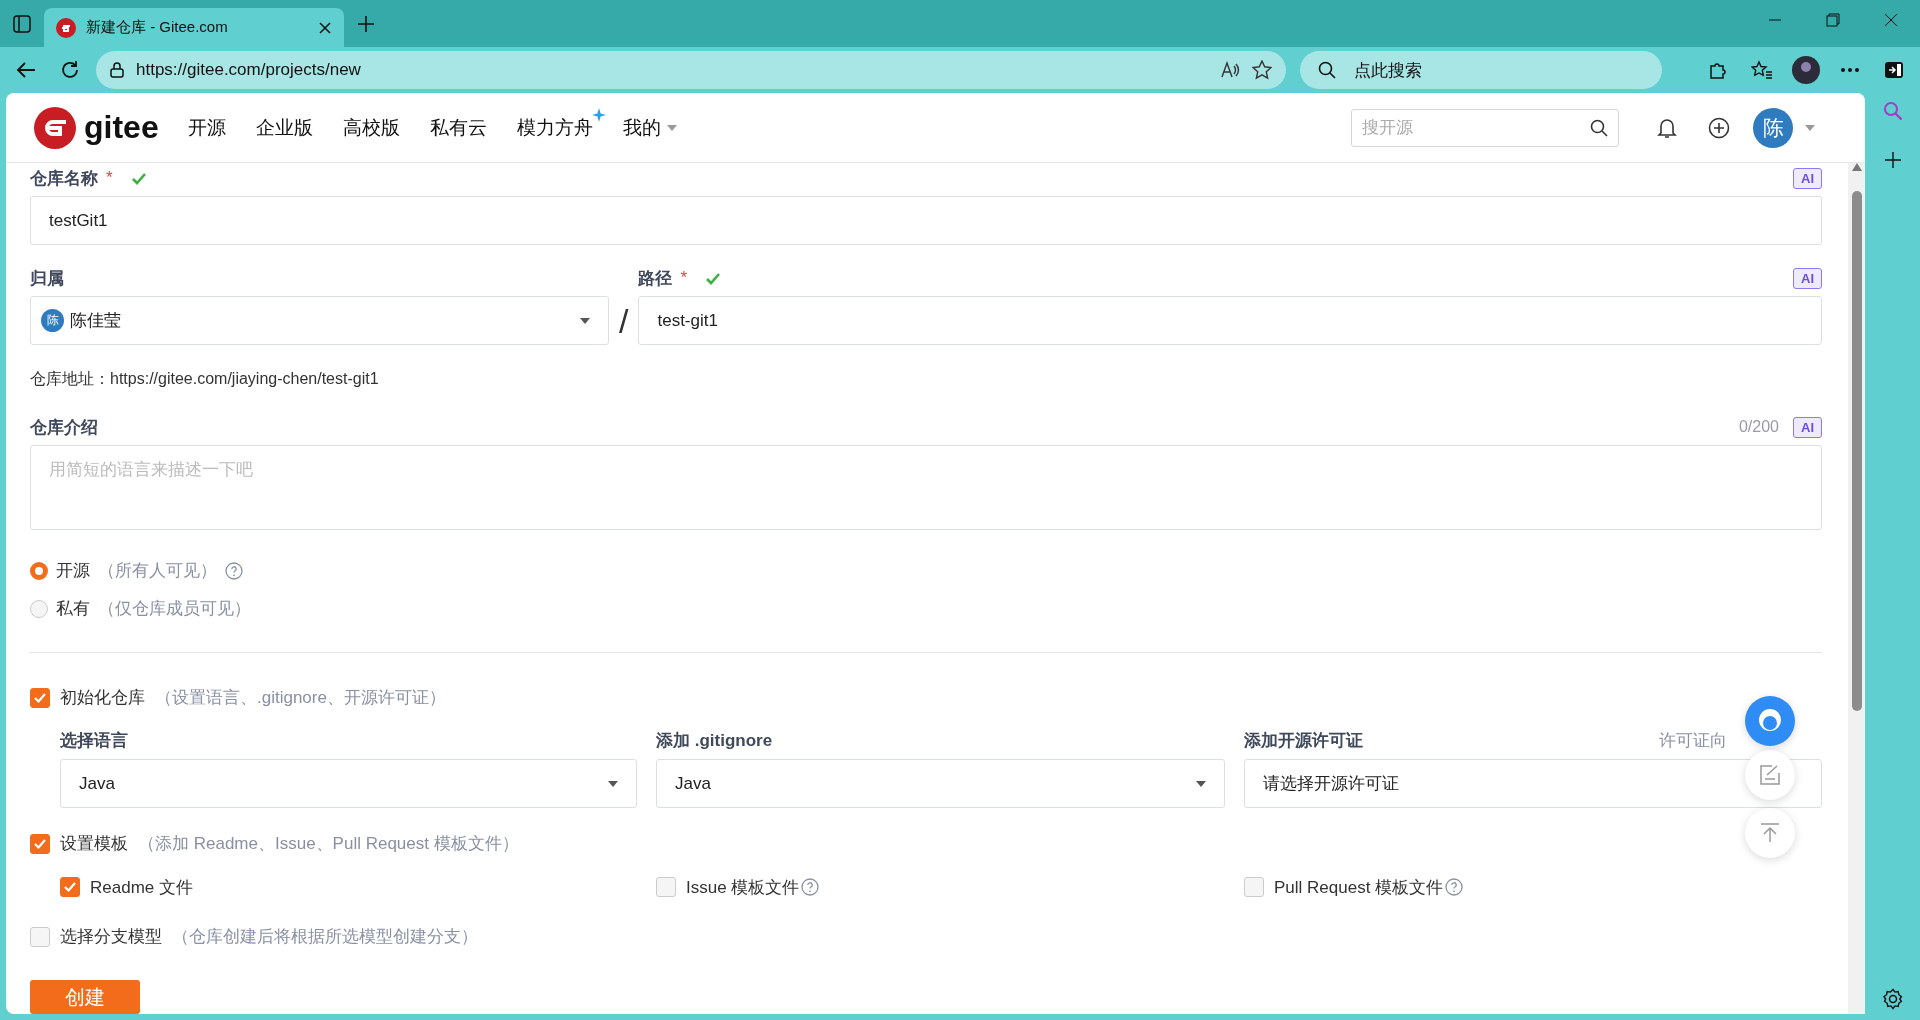 The width and height of the screenshot is (1920, 1020). I want to click on puzzle-icon, so click(1718, 70).